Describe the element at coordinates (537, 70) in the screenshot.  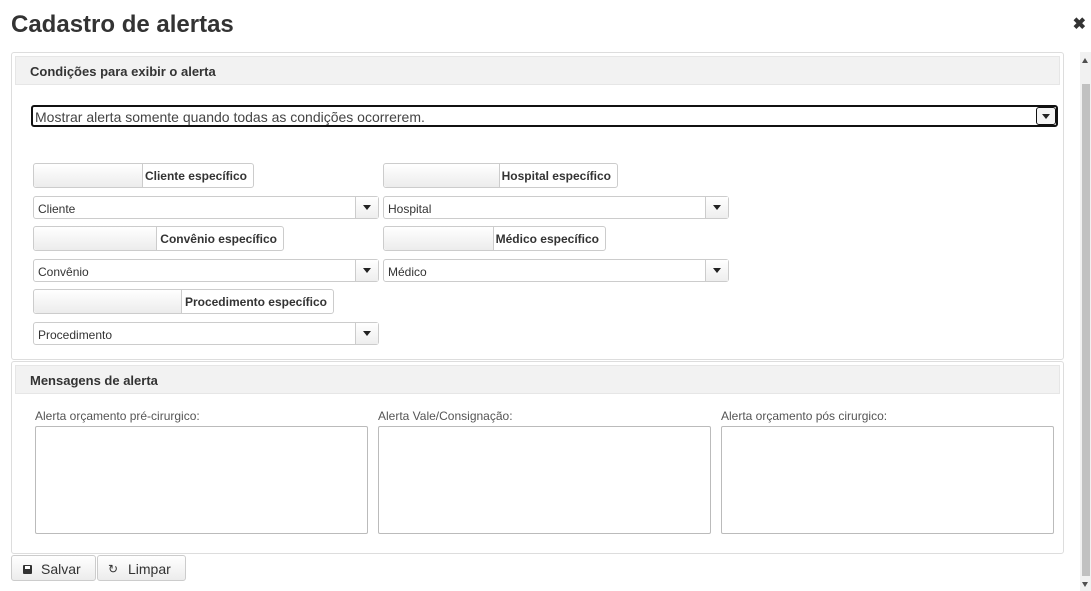
I see `conditions-panel-header: Condições para exibir o alerta` at that location.